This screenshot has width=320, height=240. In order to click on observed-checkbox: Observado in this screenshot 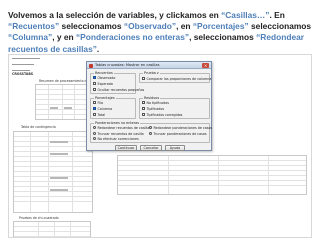, I will do `click(104, 78)`.